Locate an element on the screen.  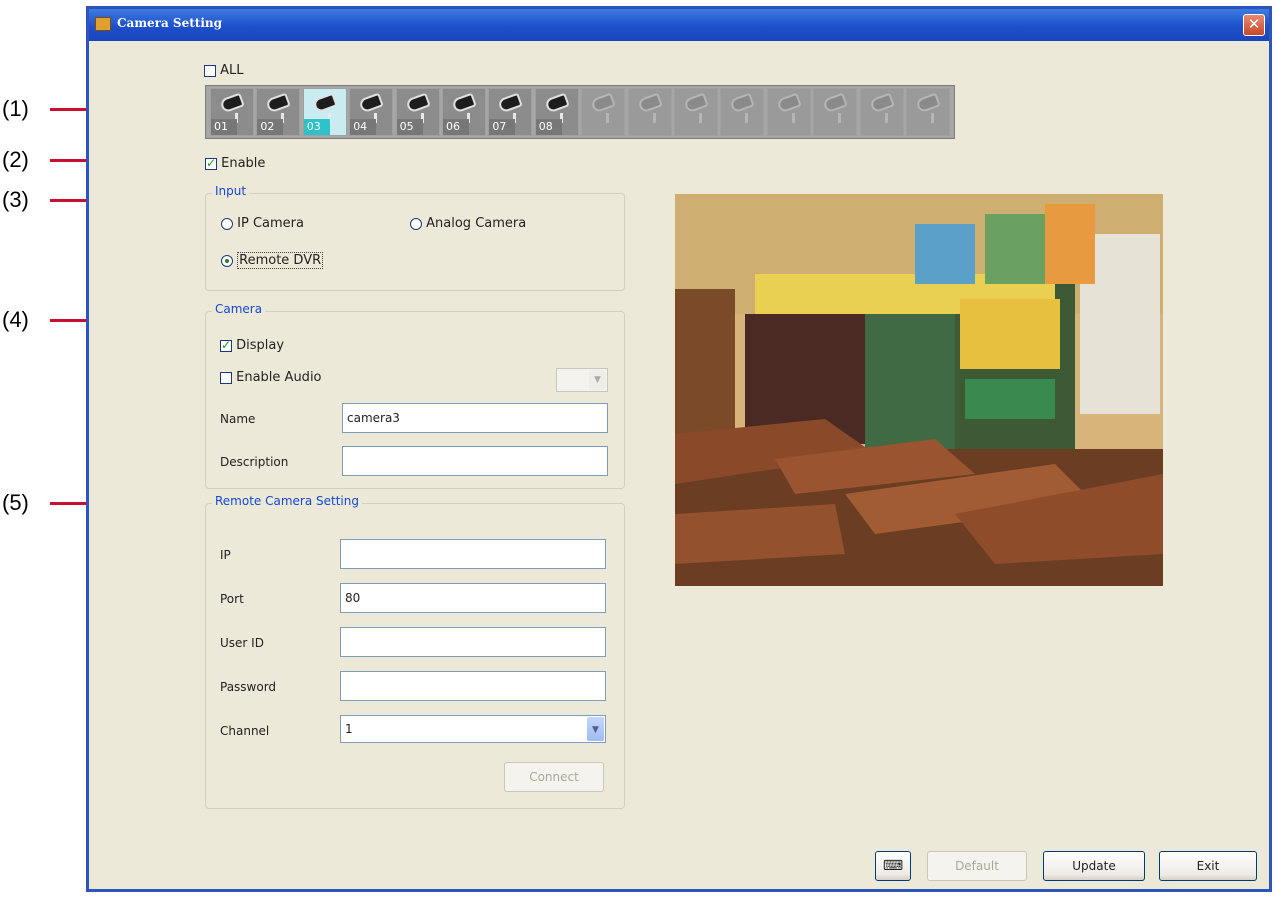
camera-tile: 02 is located at coordinates (278, 112).